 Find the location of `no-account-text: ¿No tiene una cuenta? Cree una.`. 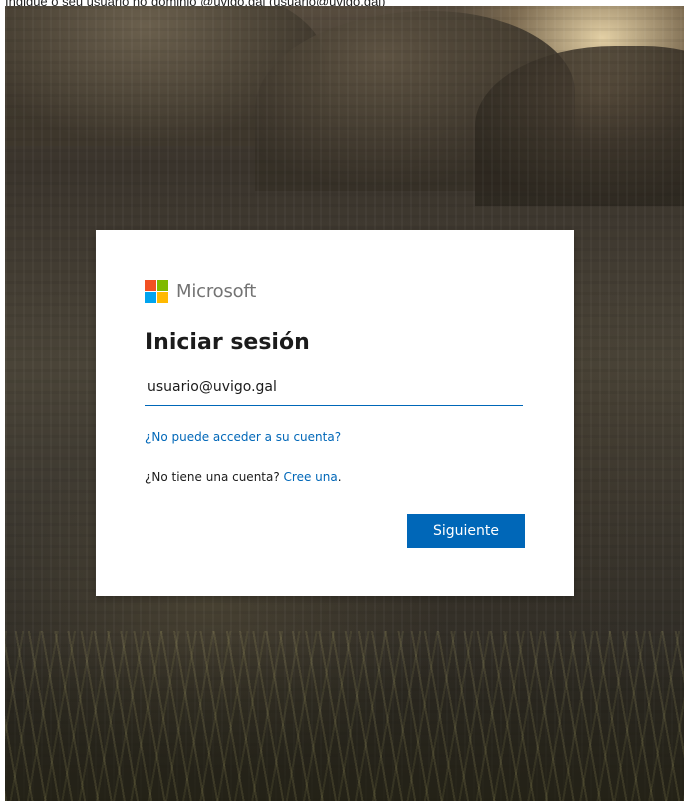

no-account-text: ¿No tiene una cuenta? Cree una. is located at coordinates (243, 477).